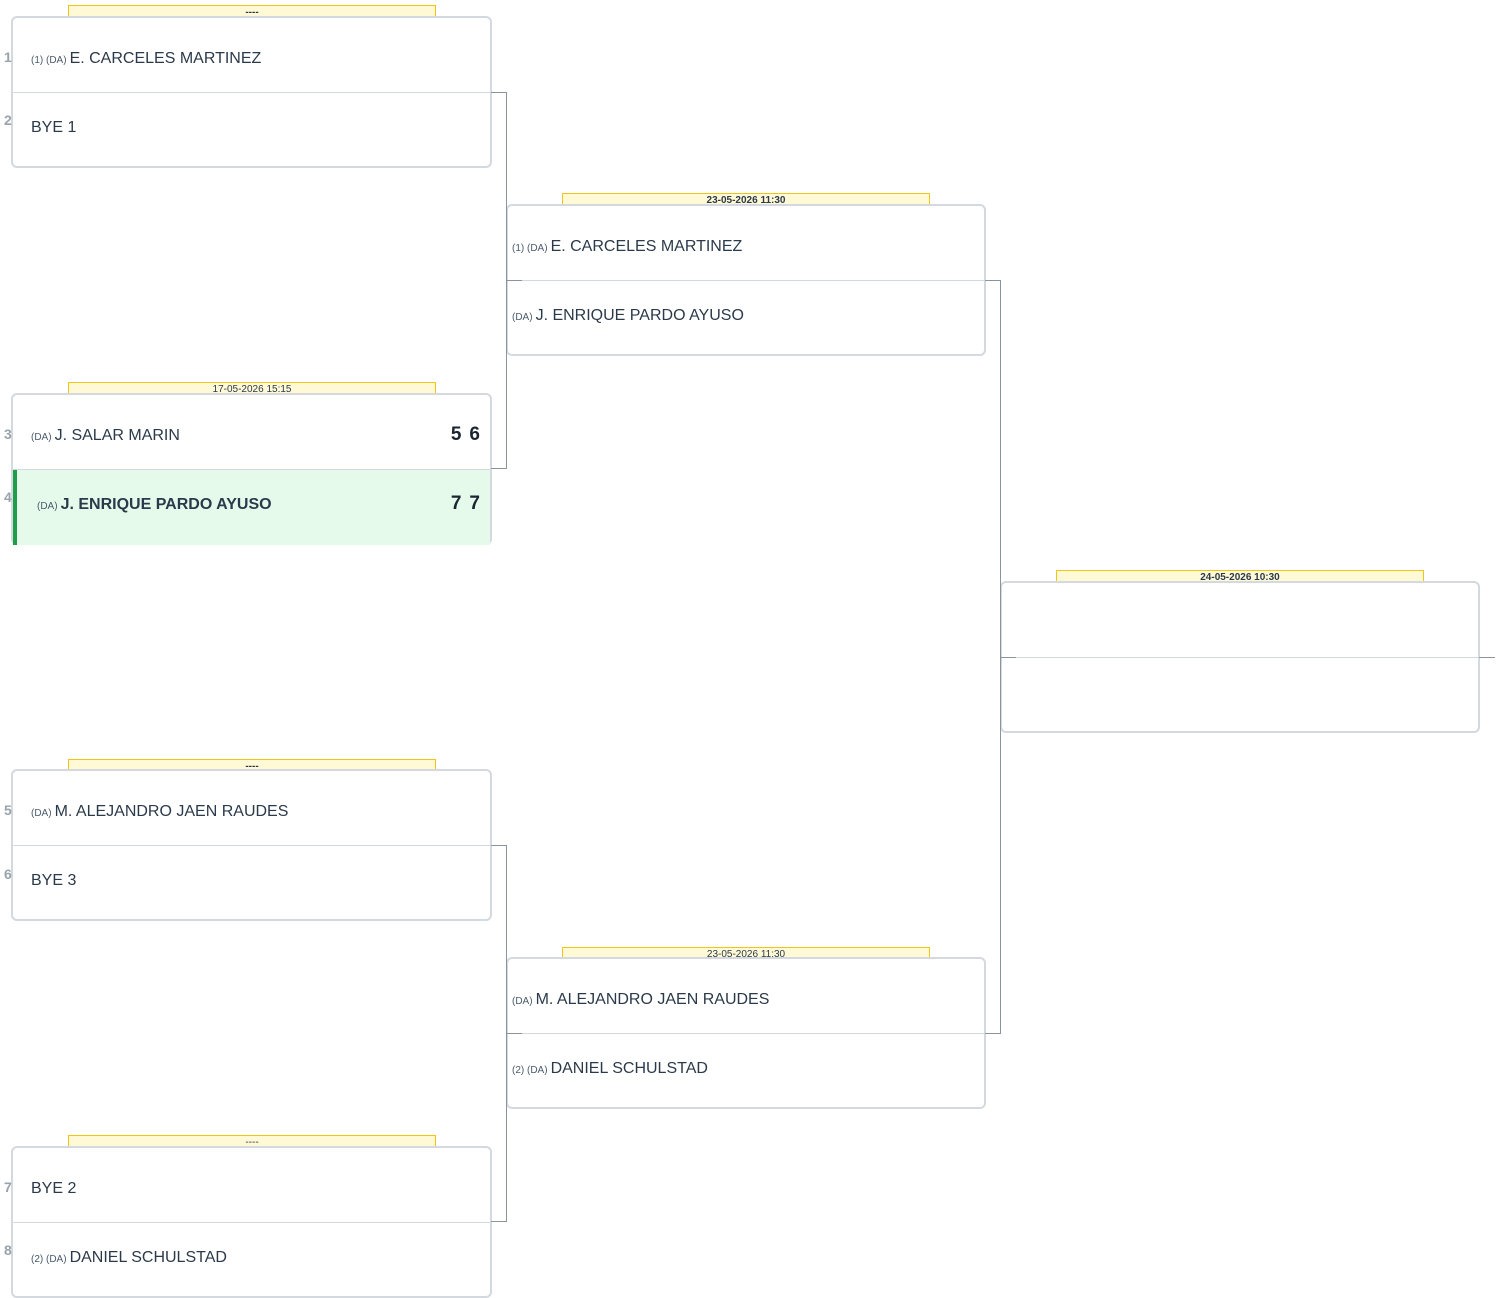 The height and width of the screenshot is (1298, 1505). What do you see at coordinates (251, 130) in the screenshot?
I see `player-row: BYE 1` at bounding box center [251, 130].